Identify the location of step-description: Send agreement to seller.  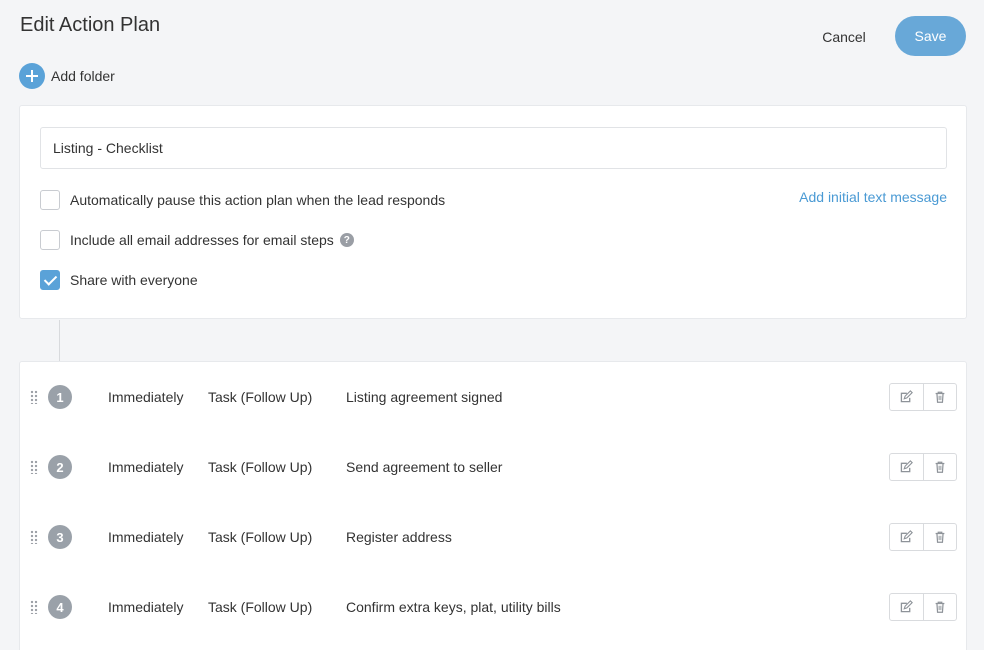
(424, 467).